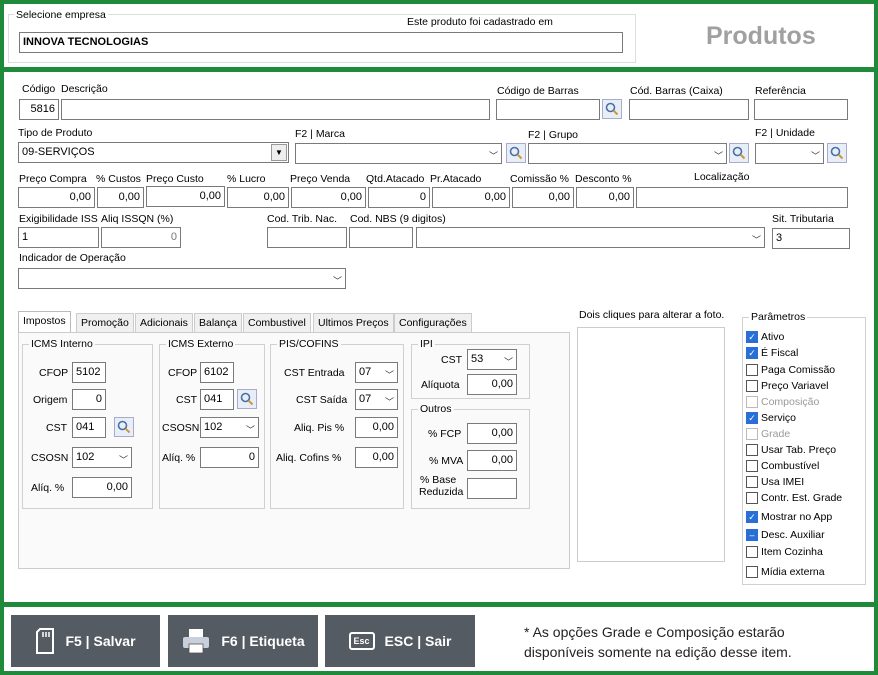 This screenshot has height=675, width=878. Describe the element at coordinates (307, 237) in the screenshot. I see `cod-trib-field` at that location.